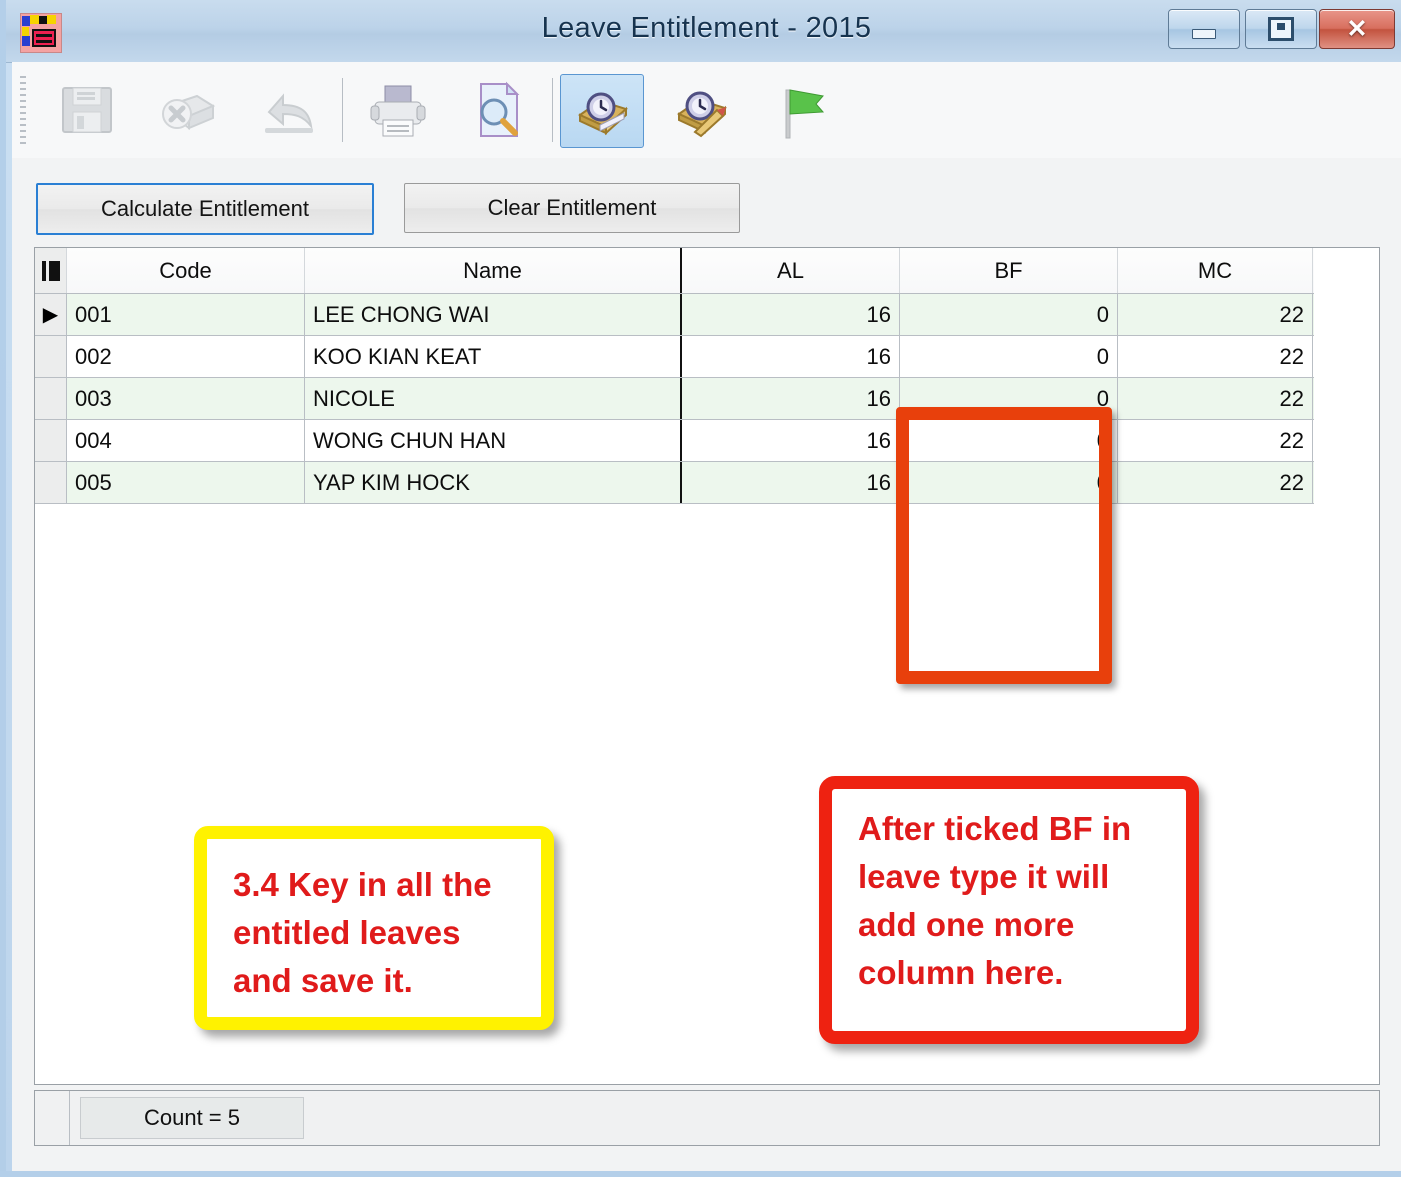  What do you see at coordinates (703, 31) in the screenshot?
I see `title-bar: Leave Entitlement - 2015 ✕` at bounding box center [703, 31].